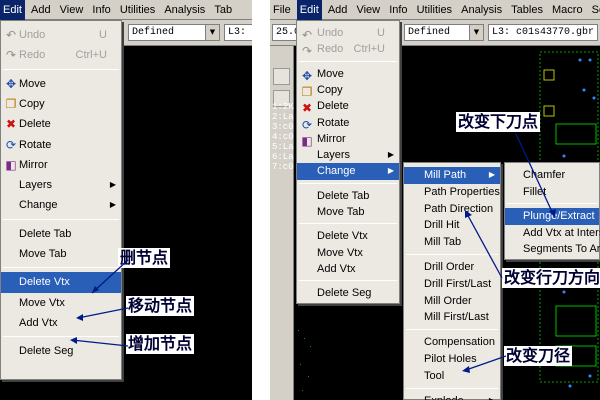 Image resolution: width=600 pixels, height=400 pixels. Describe the element at coordinates (285, 32) in the screenshot. I see `right-zoom-field: 25.0` at that location.